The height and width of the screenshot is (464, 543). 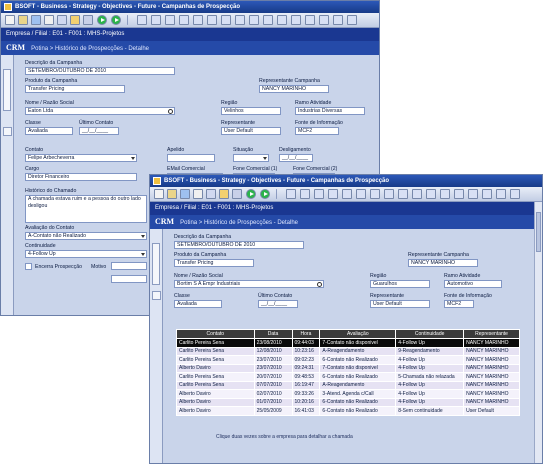 What do you see at coordinates (251, 158) in the screenshot?
I see `situacao-select` at bounding box center [251, 158].